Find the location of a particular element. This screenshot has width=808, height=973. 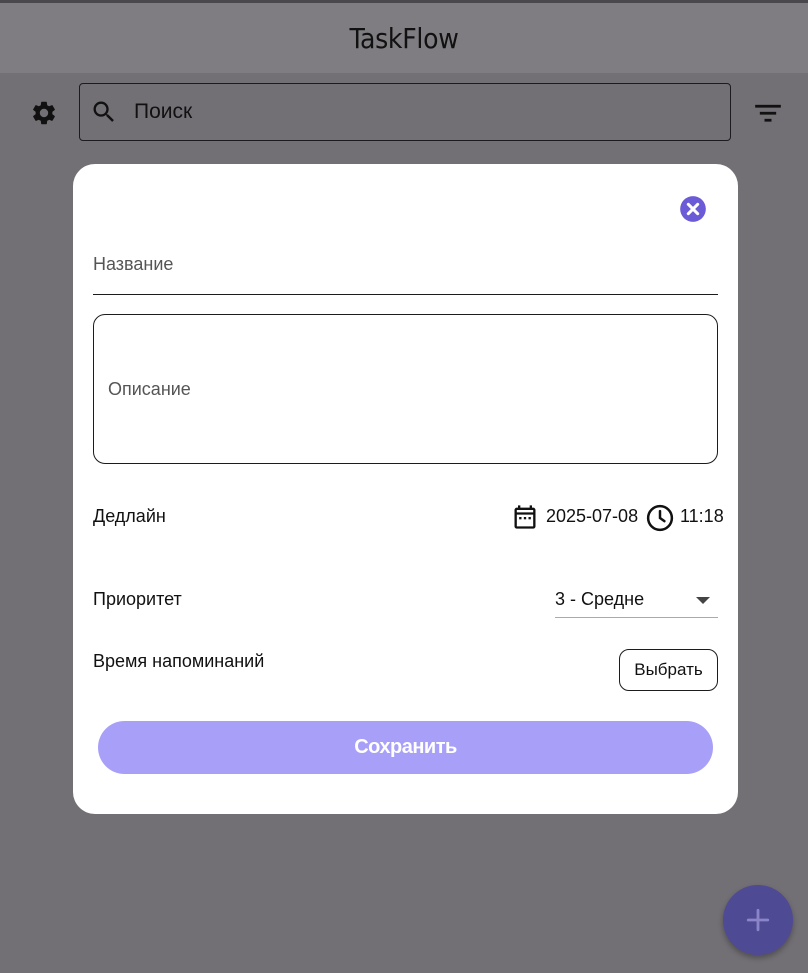

priority-dropdown: 3 - Средне is located at coordinates (636, 600).